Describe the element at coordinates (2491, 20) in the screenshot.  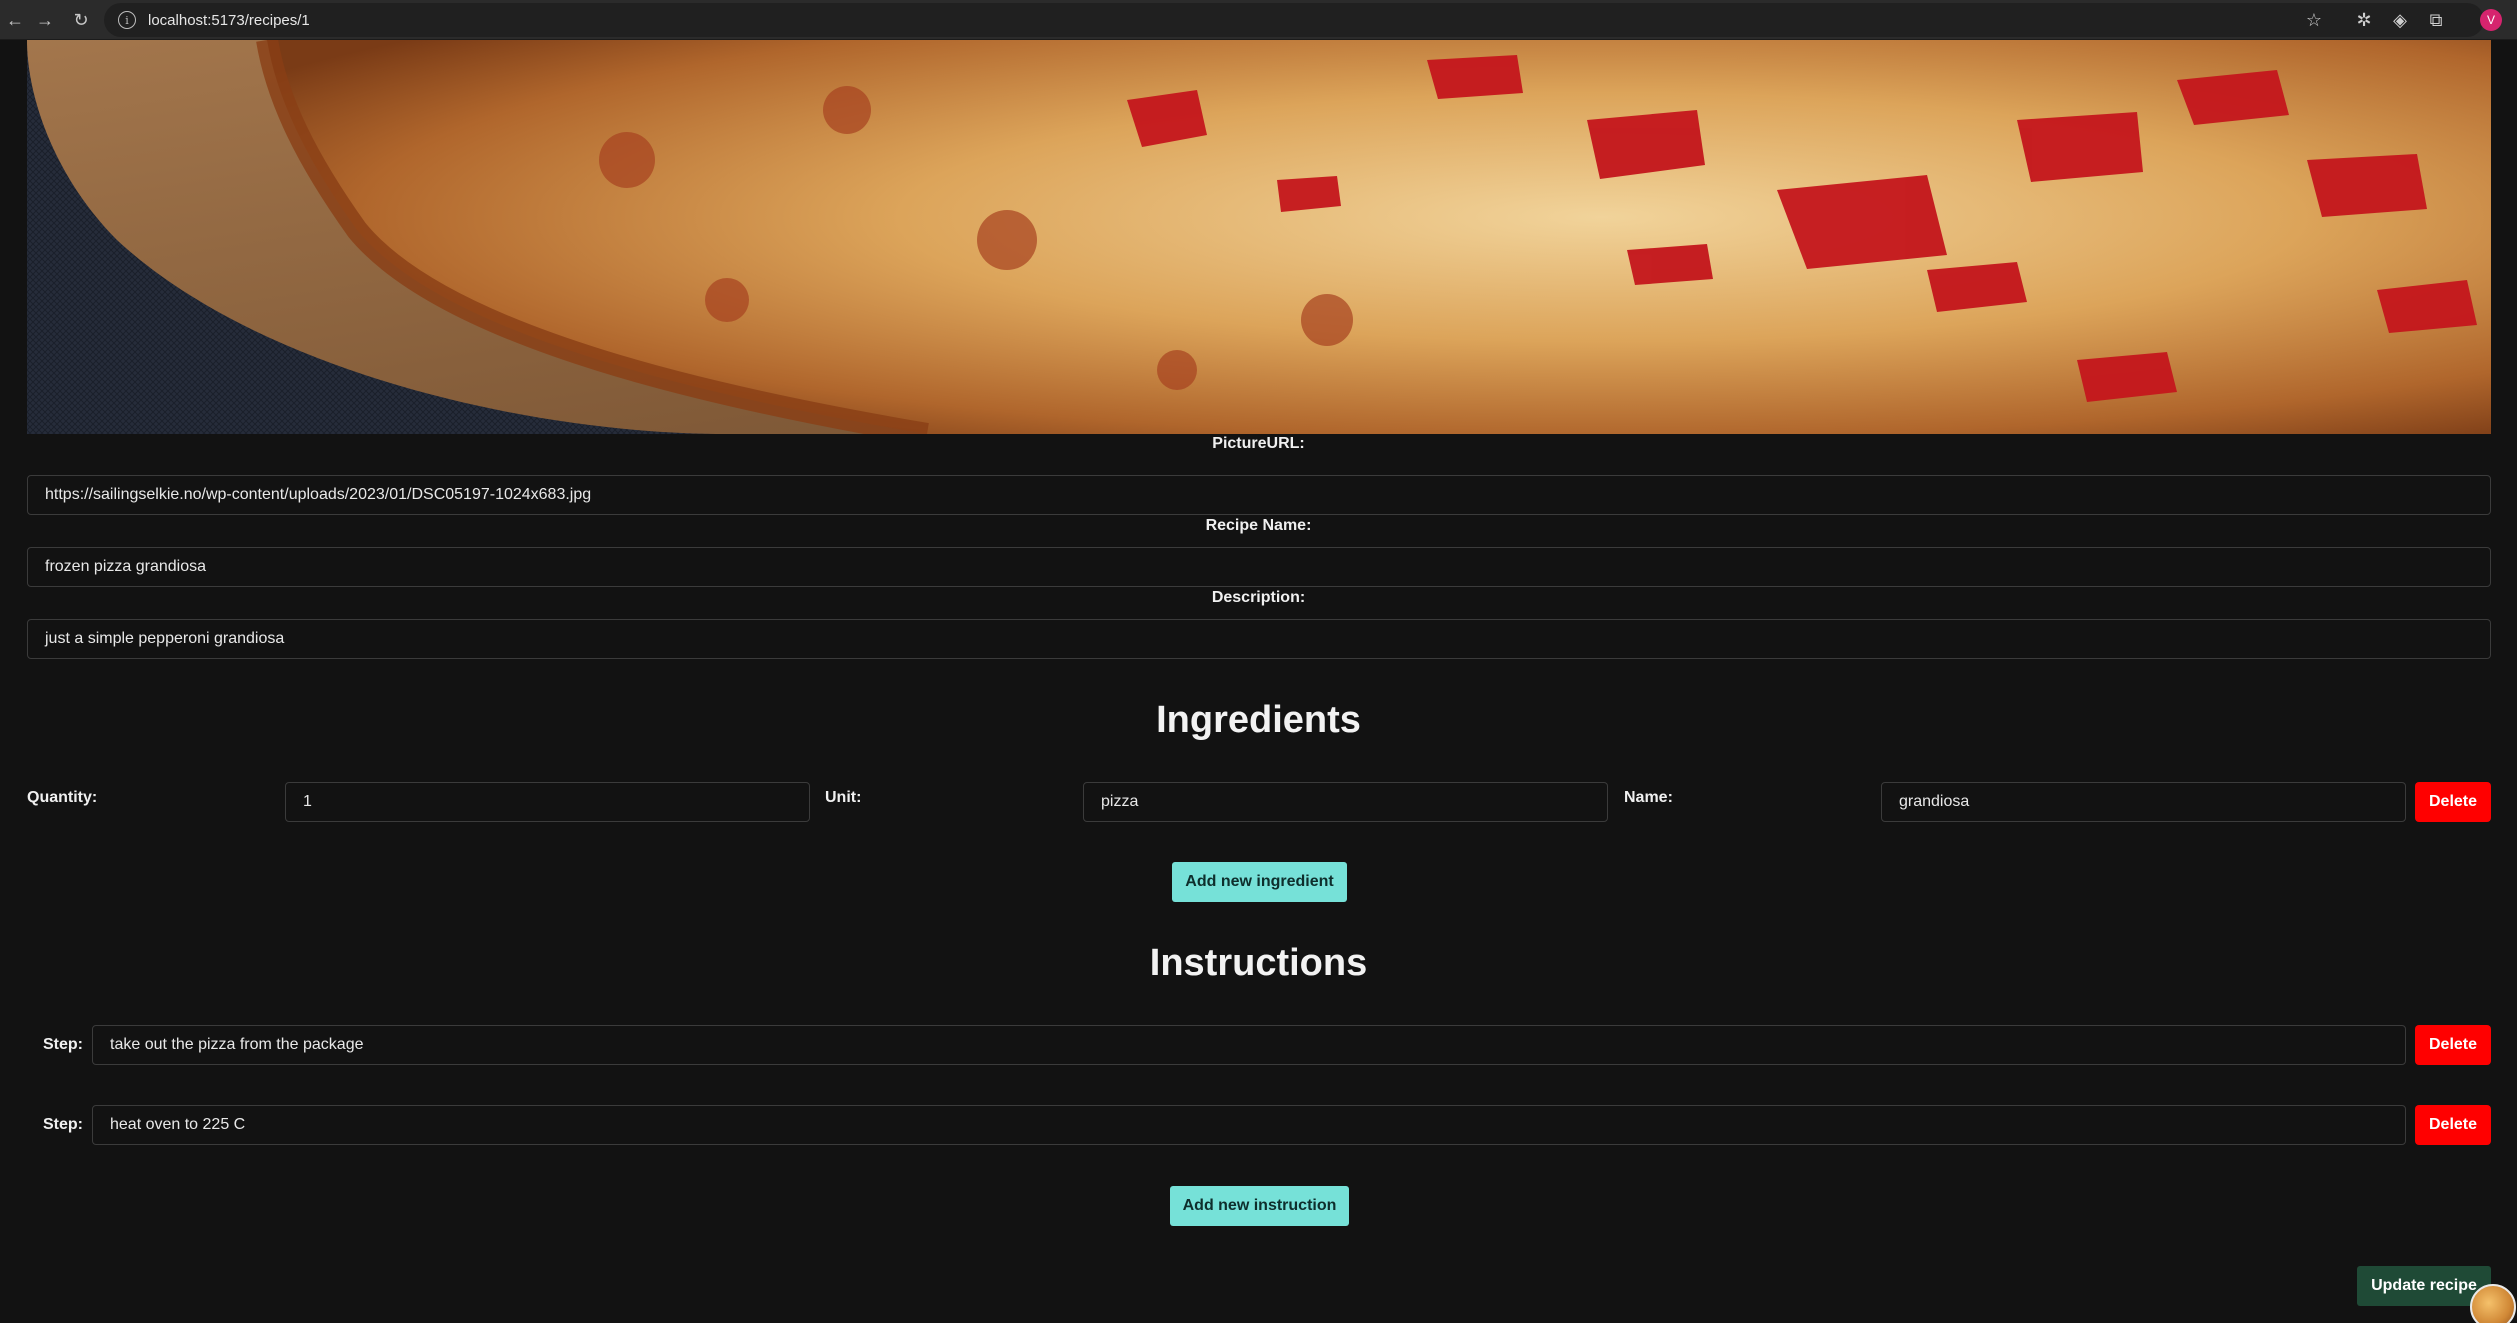
I see `profile-avatar: V` at that location.